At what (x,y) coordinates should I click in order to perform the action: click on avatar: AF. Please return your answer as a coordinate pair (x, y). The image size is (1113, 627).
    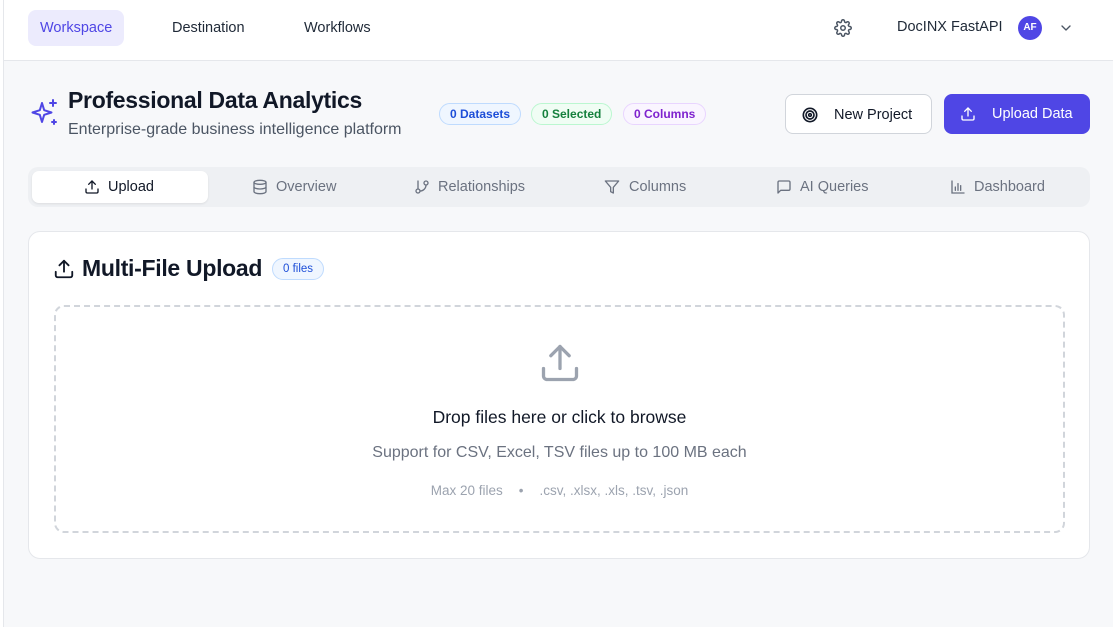
    Looking at the image, I should click on (1030, 28).